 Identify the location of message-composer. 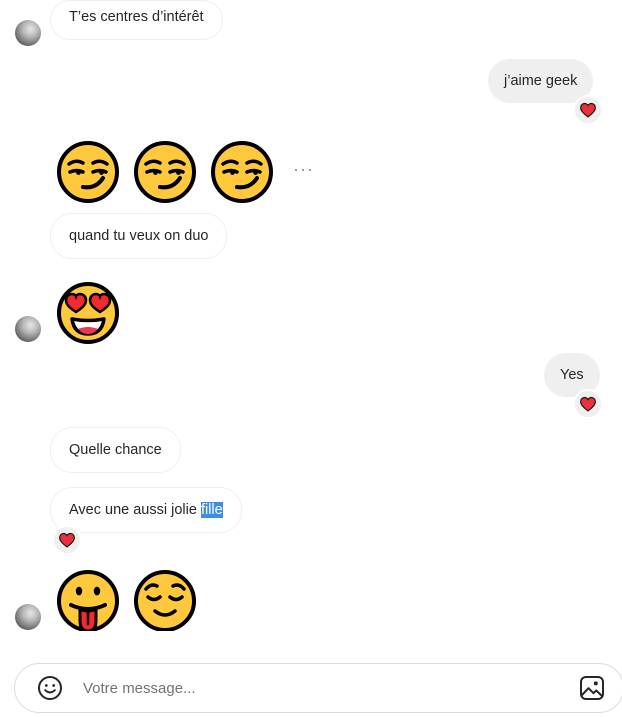
(318, 688).